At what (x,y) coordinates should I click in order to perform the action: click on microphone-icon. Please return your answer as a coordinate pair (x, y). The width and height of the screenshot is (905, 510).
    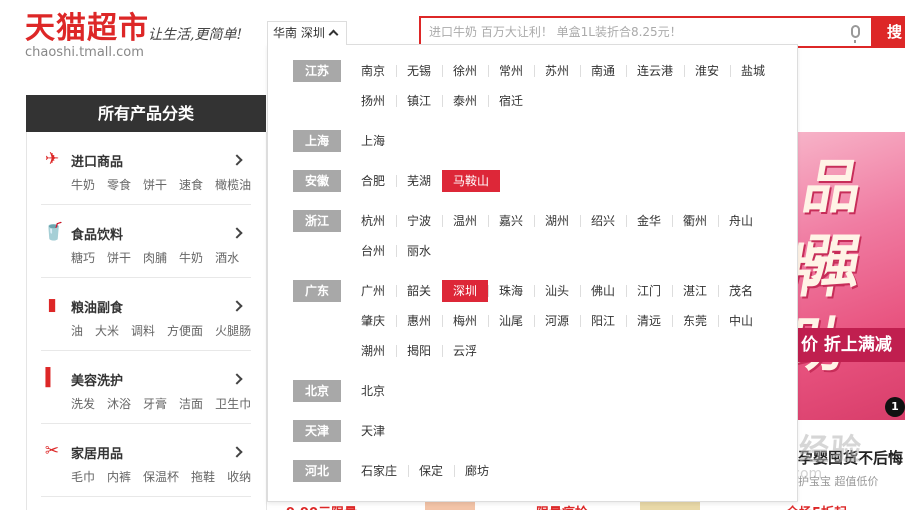
    Looking at the image, I should click on (855, 34).